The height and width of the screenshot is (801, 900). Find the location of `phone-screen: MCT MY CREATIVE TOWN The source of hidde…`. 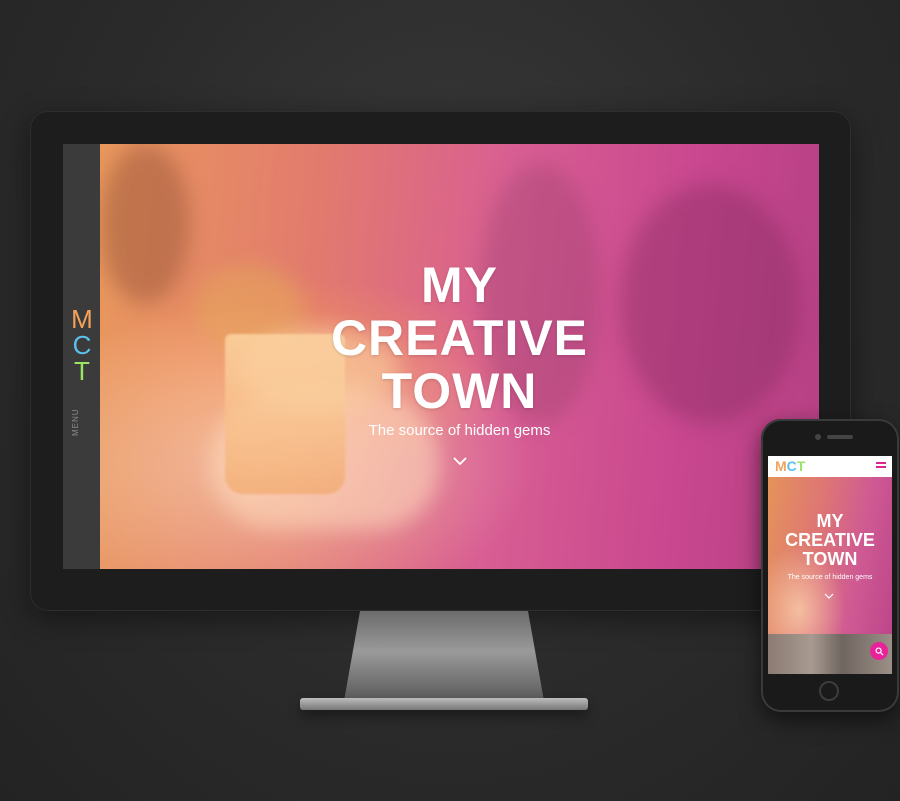

phone-screen: MCT MY CREATIVE TOWN The source of hidde… is located at coordinates (830, 565).